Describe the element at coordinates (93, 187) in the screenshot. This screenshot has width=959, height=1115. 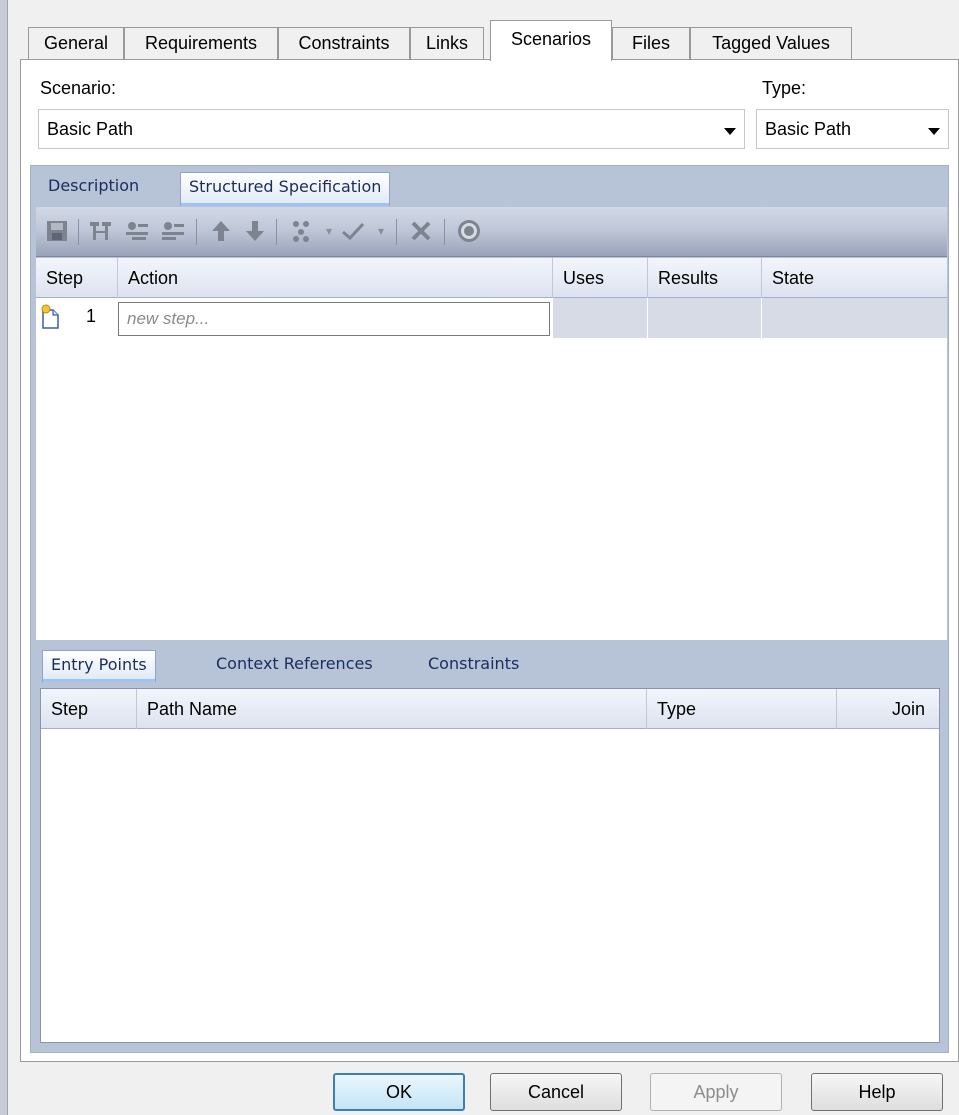
I see `subtab-description: Description` at that location.